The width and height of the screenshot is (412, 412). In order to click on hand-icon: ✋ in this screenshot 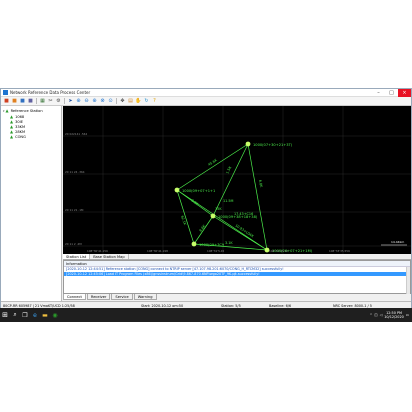, I will do `click(138, 101)`.